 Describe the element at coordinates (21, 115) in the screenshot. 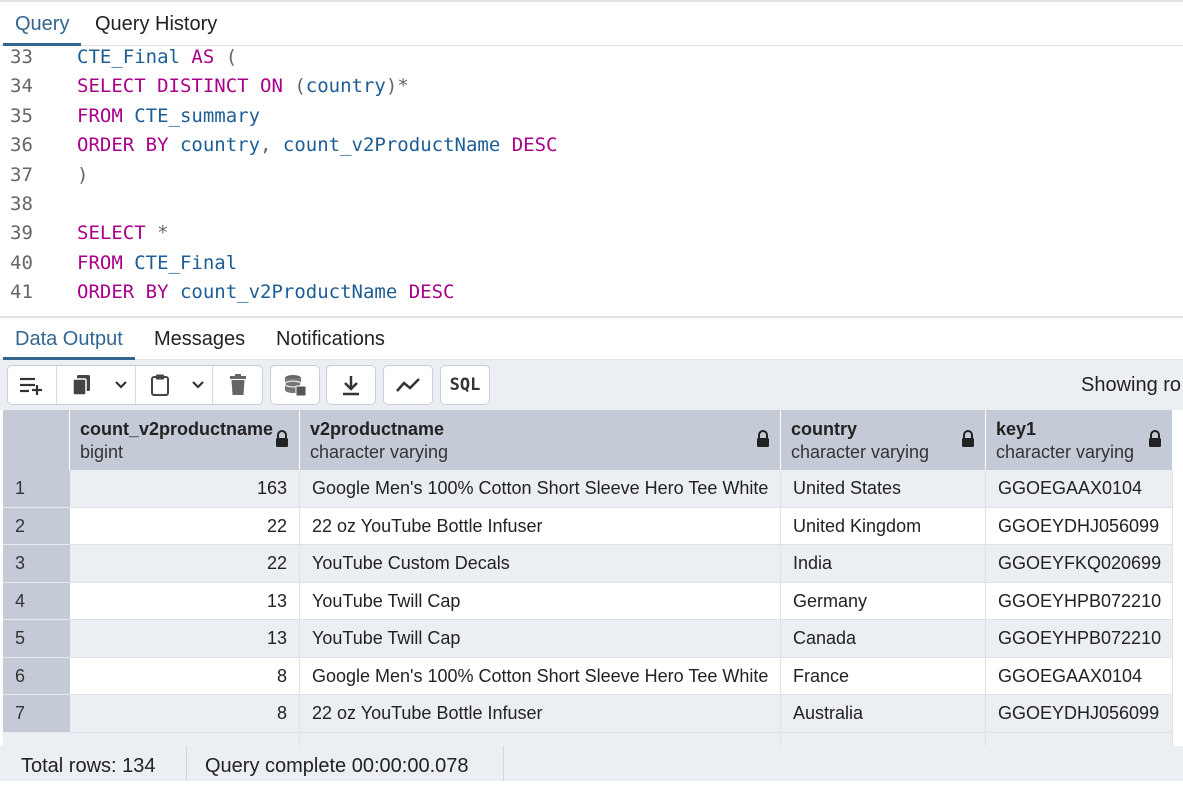

I see `line-number: 35` at that location.